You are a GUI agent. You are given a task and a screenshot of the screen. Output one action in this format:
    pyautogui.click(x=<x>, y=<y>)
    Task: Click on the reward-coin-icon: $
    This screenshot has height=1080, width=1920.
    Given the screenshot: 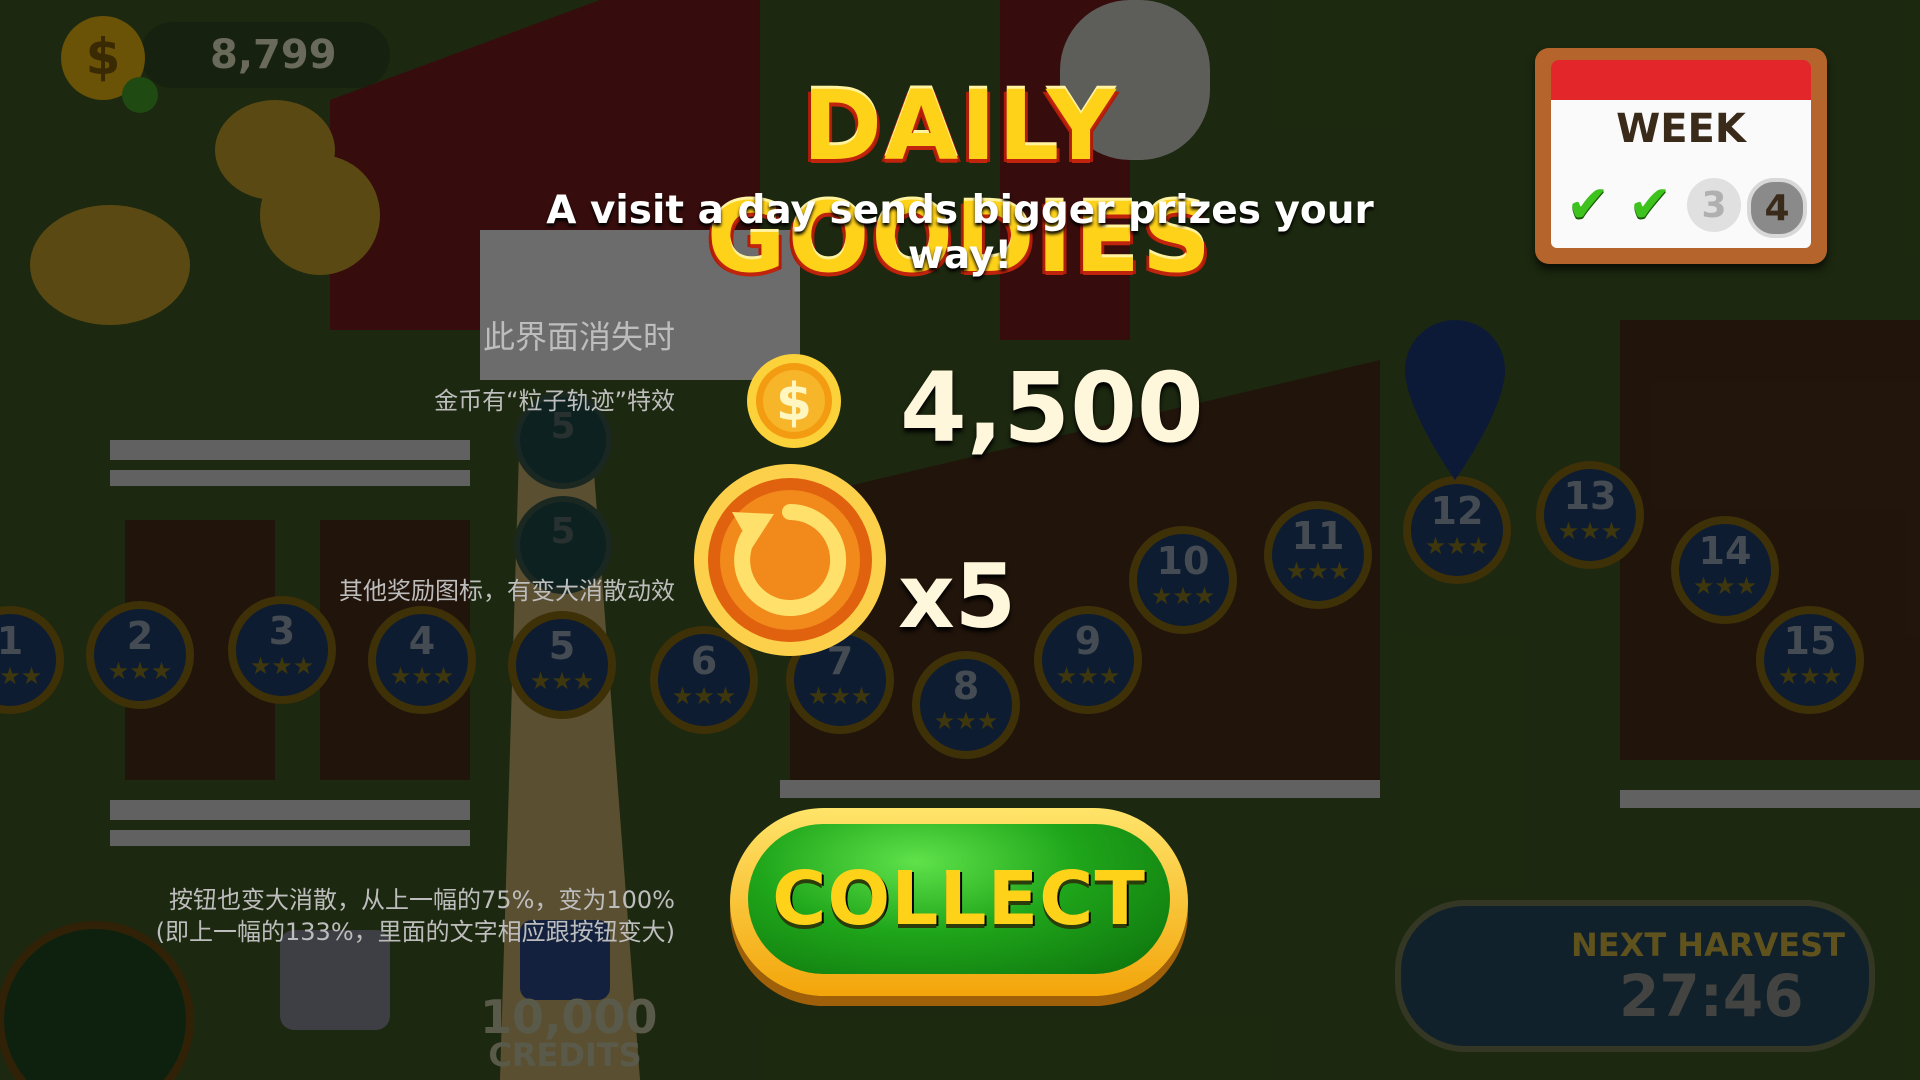 What is the action you would take?
    pyautogui.click(x=794, y=401)
    